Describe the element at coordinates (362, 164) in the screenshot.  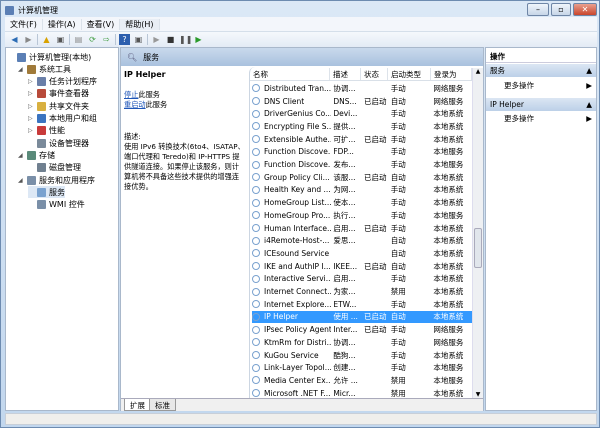
I see `service-row: Function Discove... 发布... 手动 本地服务` at that location.